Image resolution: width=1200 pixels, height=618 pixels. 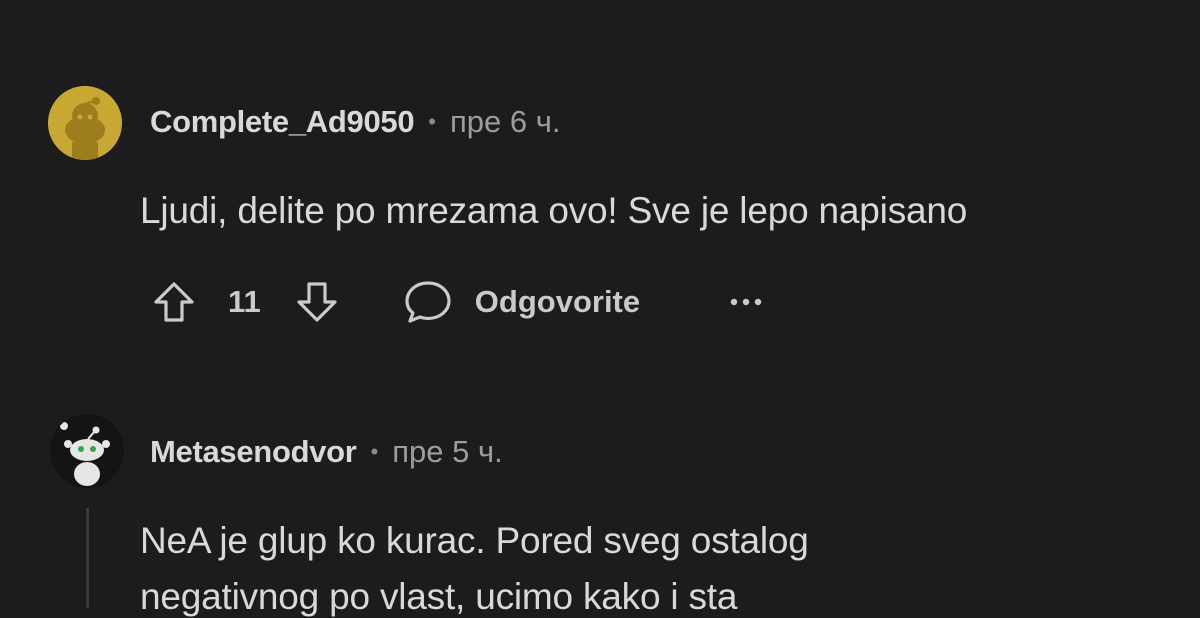 I want to click on speech-bubble-icon, so click(x=428, y=302).